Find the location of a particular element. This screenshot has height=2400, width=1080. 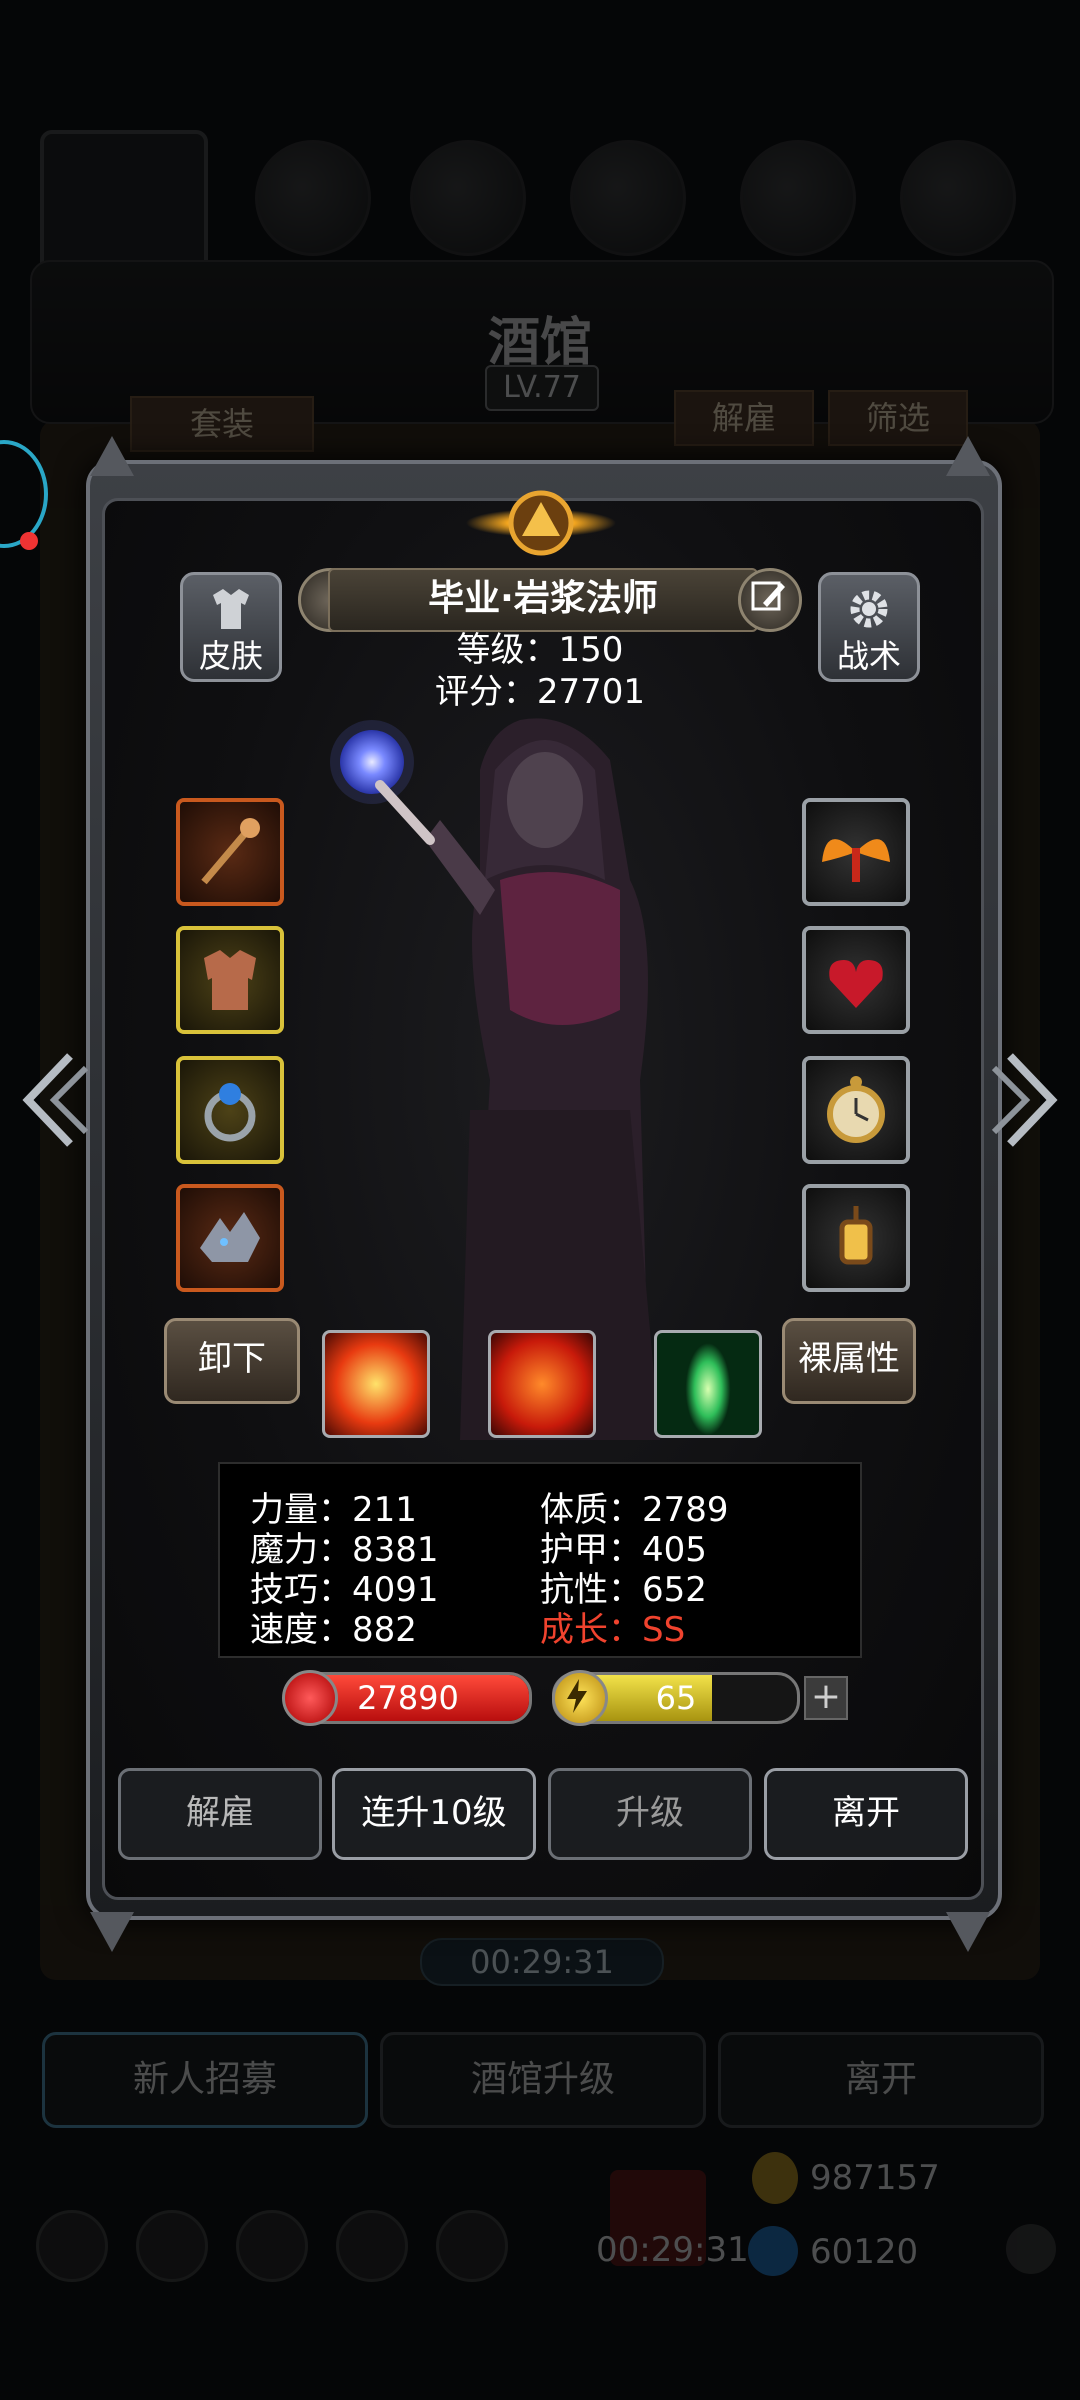

equip-slot-ring is located at coordinates (230, 1110).